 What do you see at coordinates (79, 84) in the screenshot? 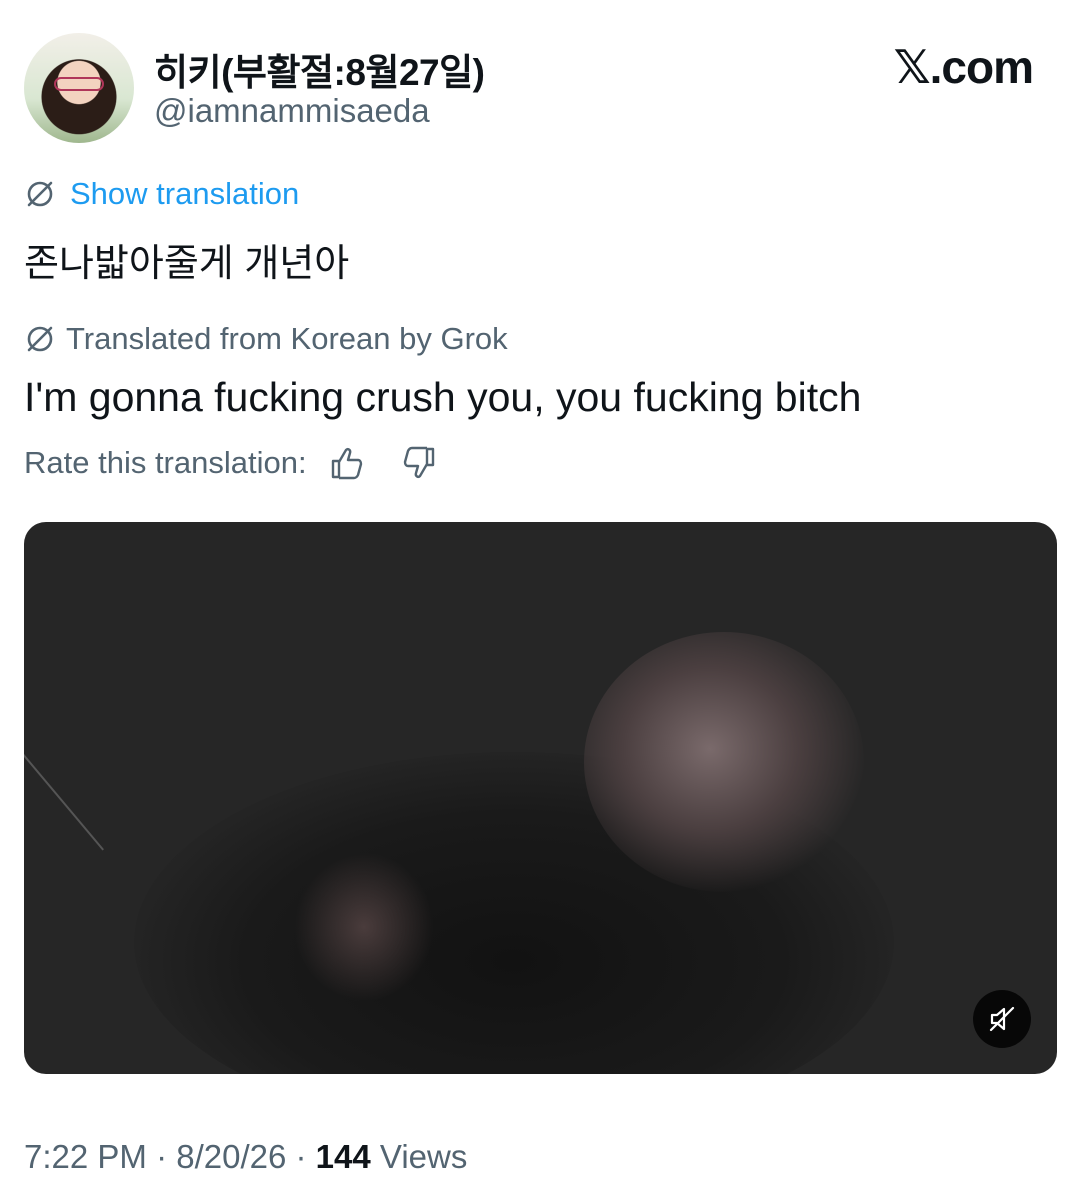
I see `avatar-glasses` at bounding box center [79, 84].